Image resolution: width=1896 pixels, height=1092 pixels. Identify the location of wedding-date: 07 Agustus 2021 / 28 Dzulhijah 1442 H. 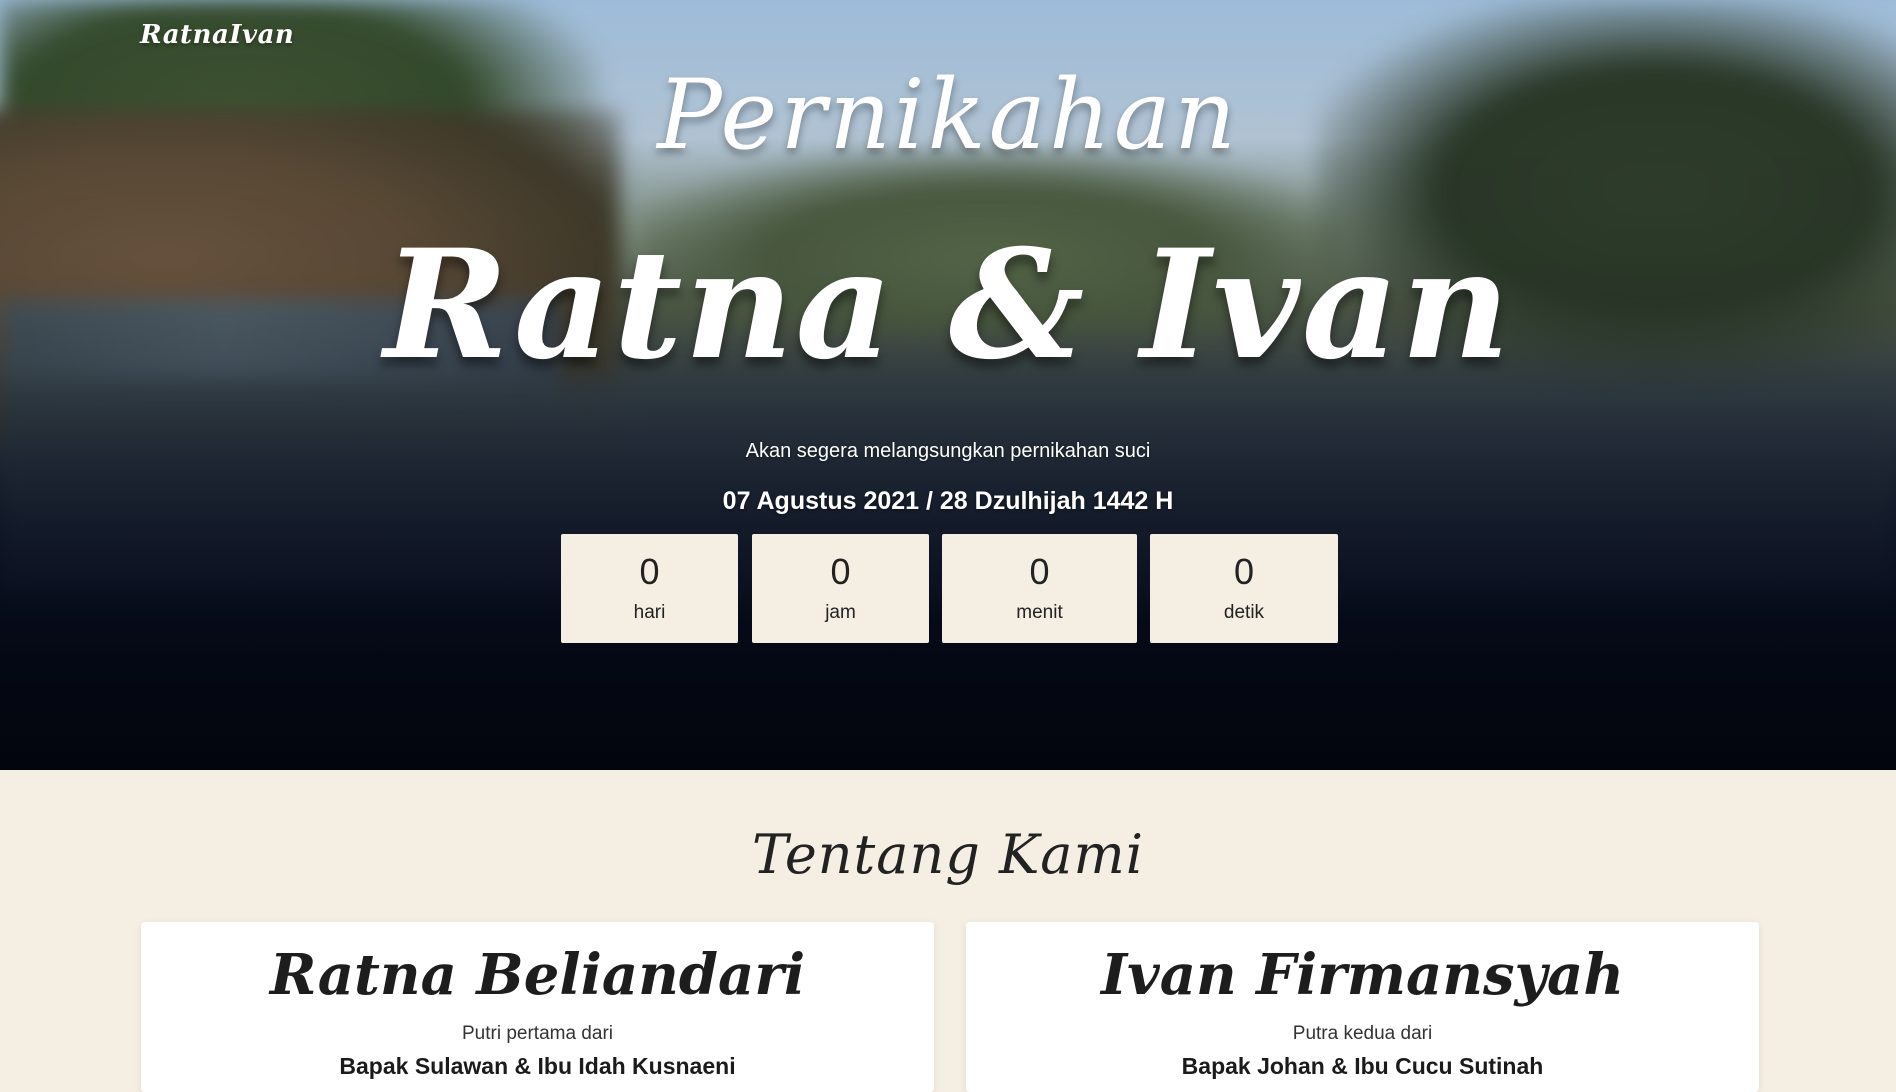
(948, 501).